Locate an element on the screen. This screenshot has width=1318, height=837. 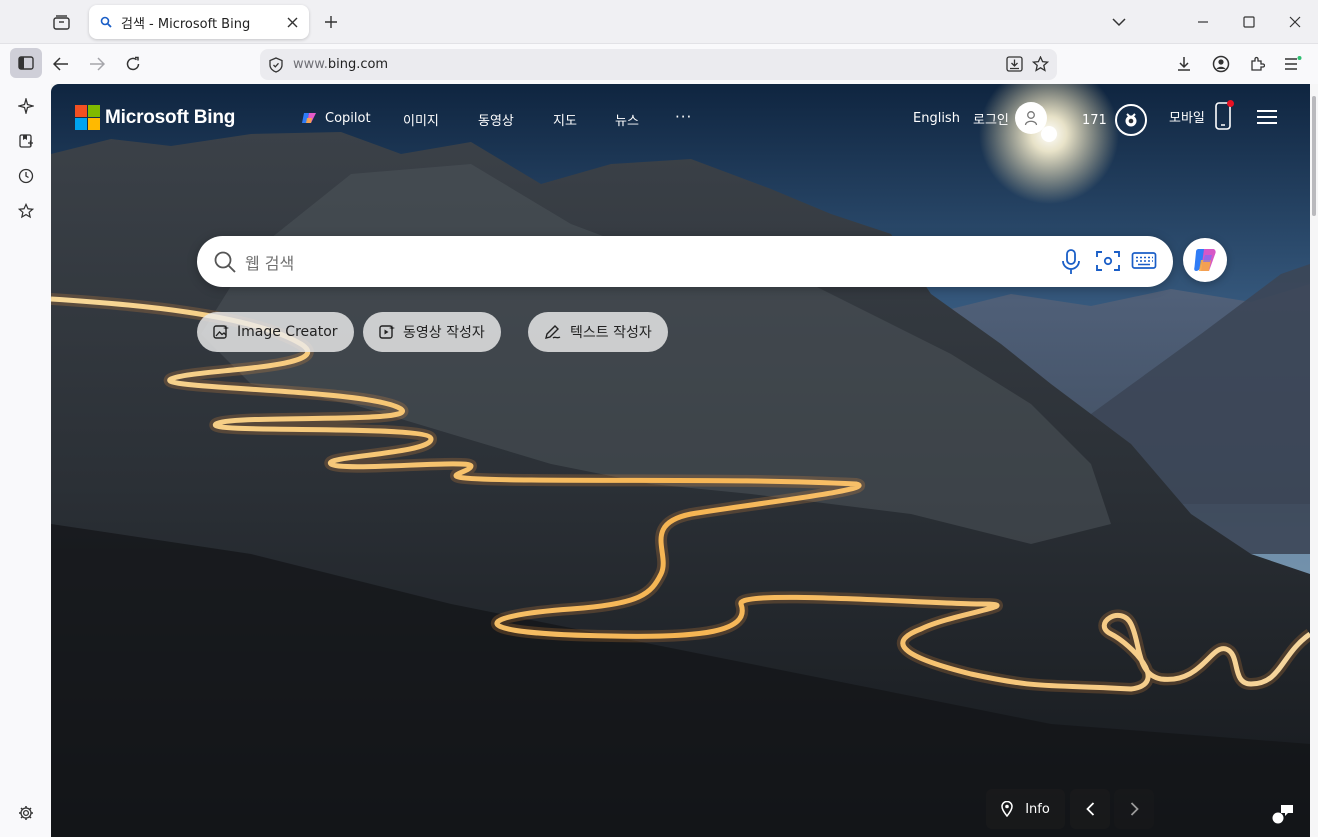
text-creator-button: 텍스트 작성자 is located at coordinates (598, 332).